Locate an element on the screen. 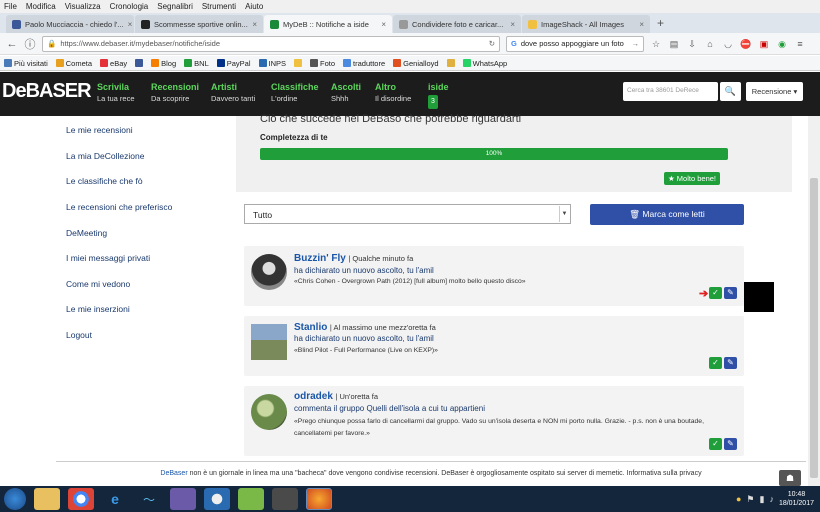 The width and height of the screenshot is (820, 512). bookmark-item: Genialloyd is located at coordinates (416, 63).